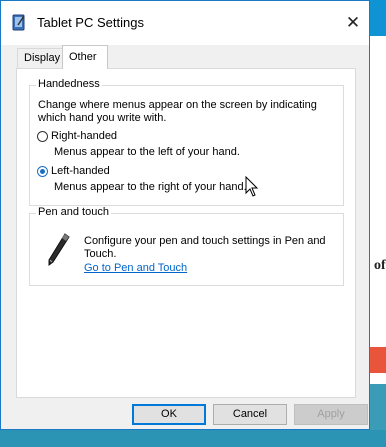 The image size is (386, 447). I want to click on apply-button: Apply, so click(331, 414).